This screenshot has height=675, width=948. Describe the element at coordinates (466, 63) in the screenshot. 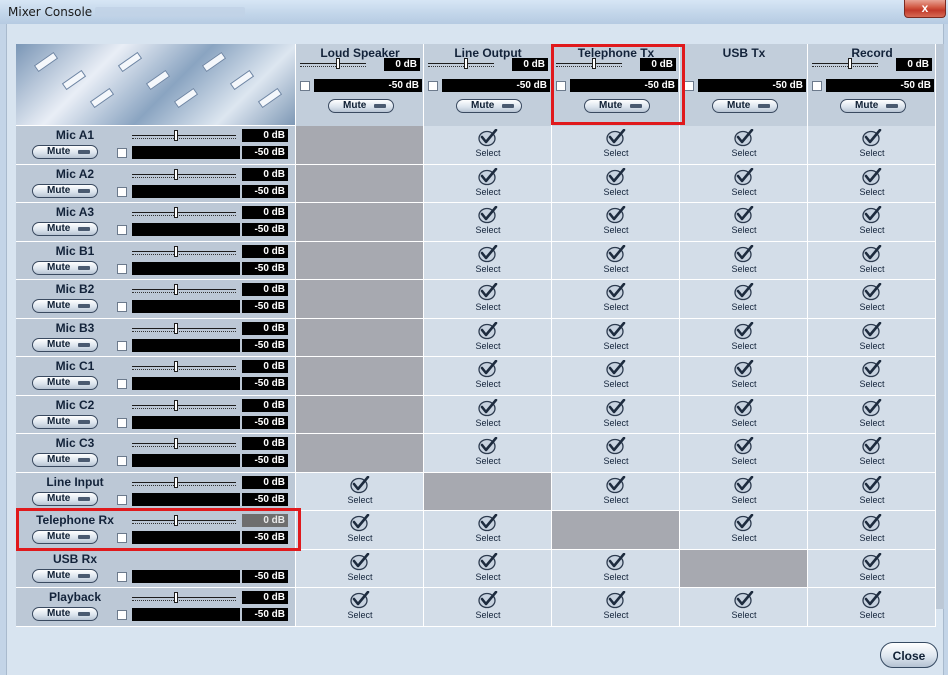

I see `output-gain-fader-knob` at that location.